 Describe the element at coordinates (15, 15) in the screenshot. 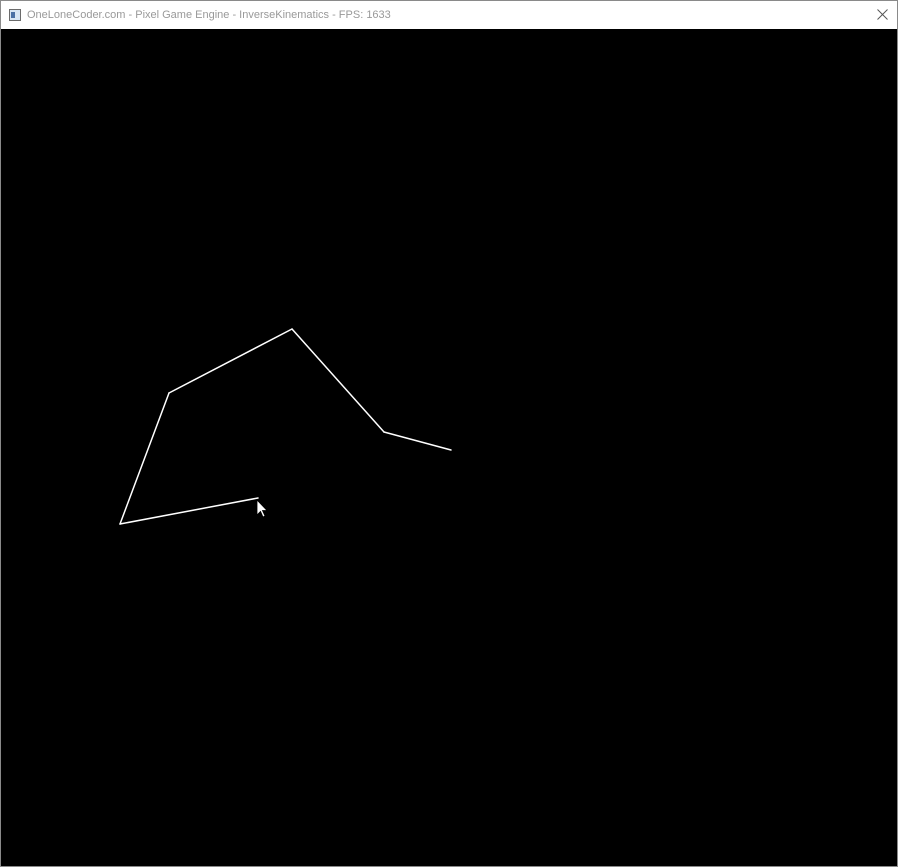

I see `app-window-icon` at that location.